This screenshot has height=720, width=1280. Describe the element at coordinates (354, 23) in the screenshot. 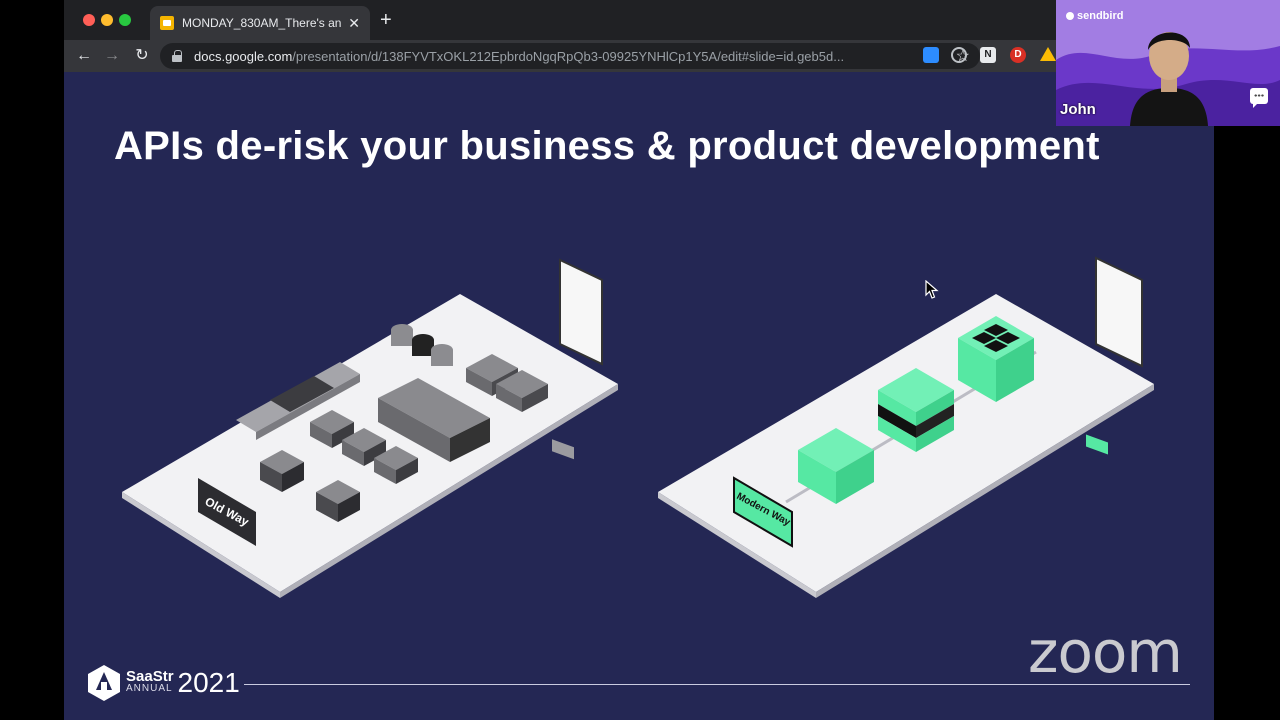

I see `tab-close-icon: ✕` at that location.